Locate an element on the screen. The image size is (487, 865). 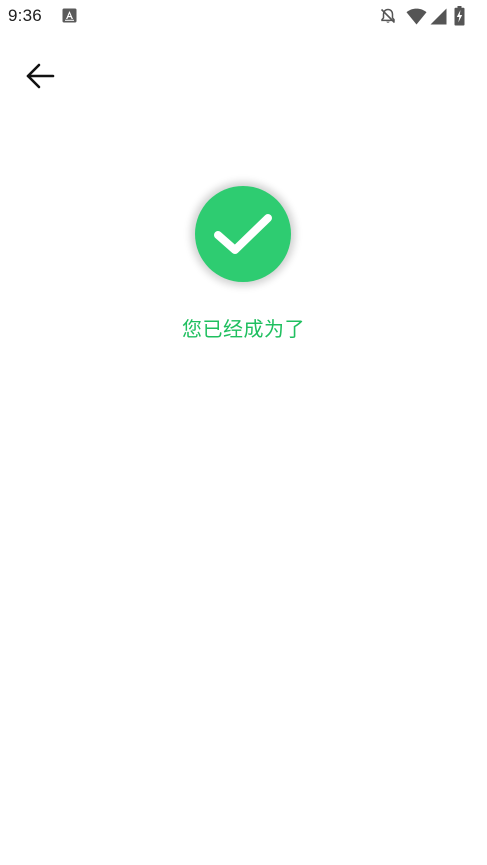
success-badge is located at coordinates (243, 234).